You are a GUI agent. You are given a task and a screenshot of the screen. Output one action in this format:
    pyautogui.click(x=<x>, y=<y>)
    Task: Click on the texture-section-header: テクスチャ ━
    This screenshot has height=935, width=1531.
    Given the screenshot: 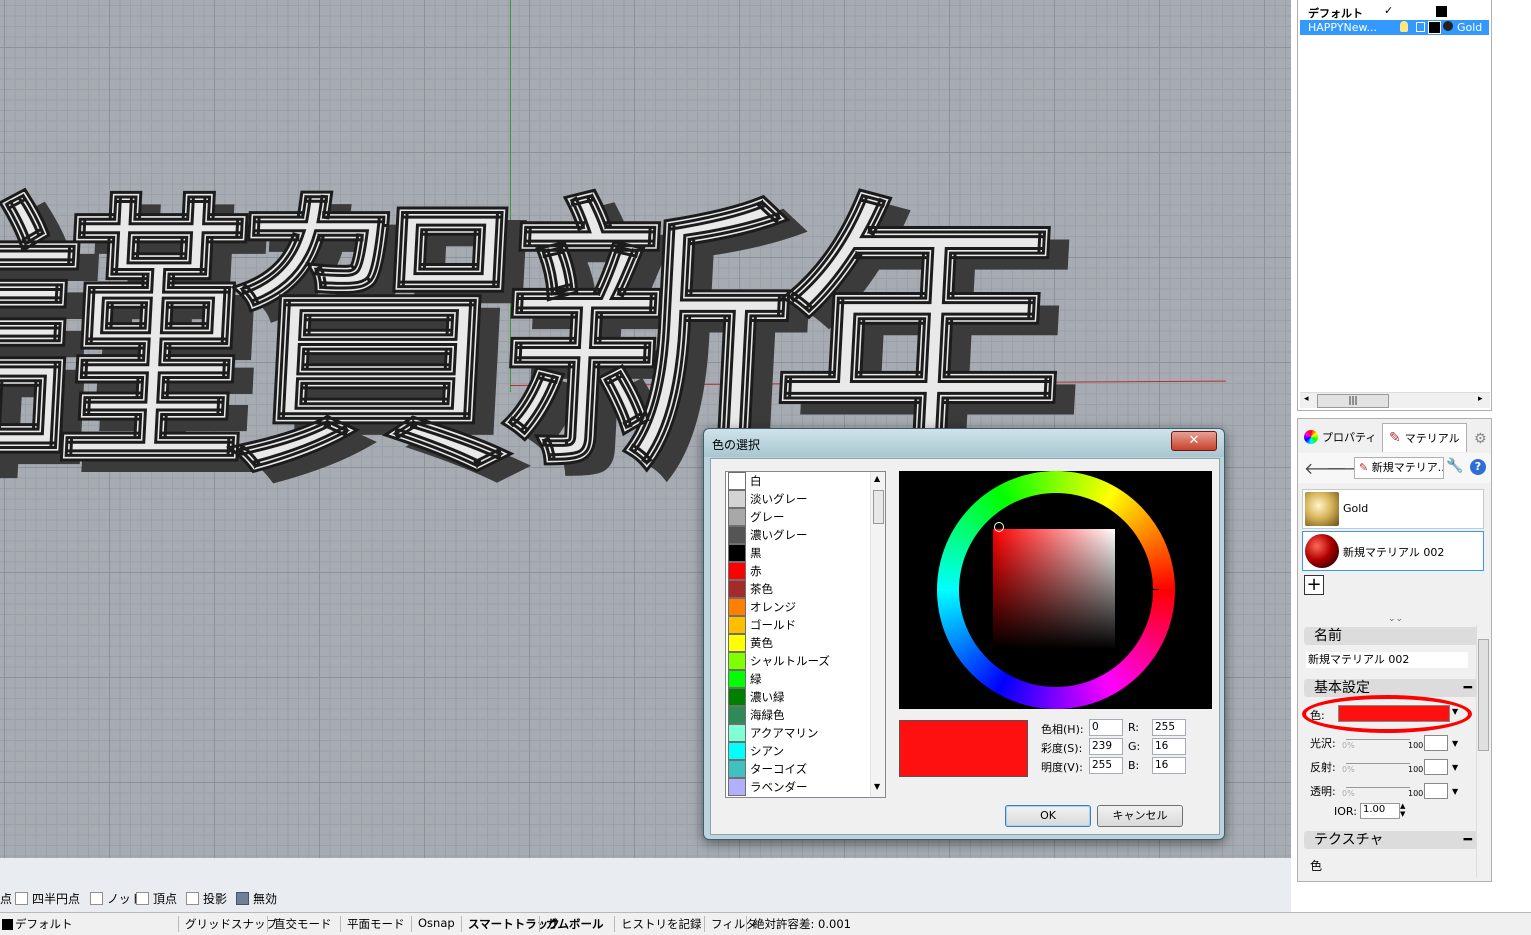 What is the action you would take?
    pyautogui.click(x=1391, y=840)
    